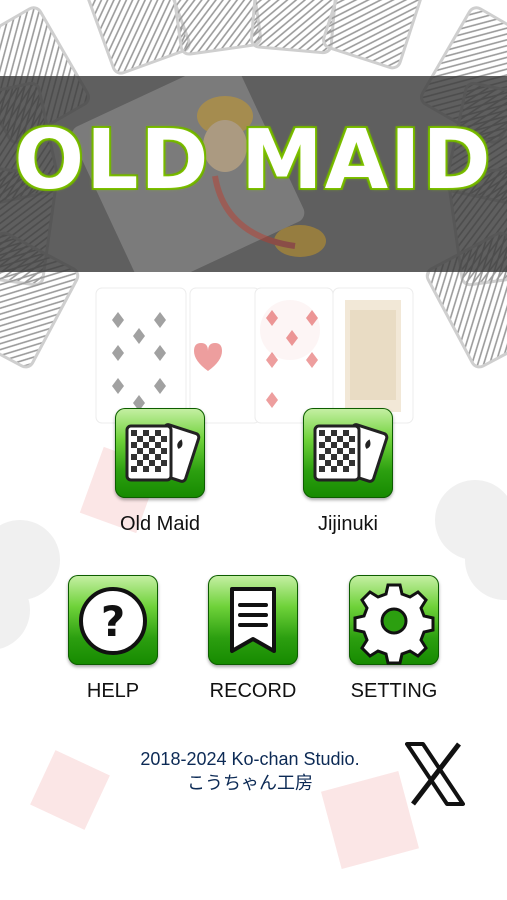  Describe the element at coordinates (394, 691) in the screenshot. I see `setting-label: SETTING` at that location.